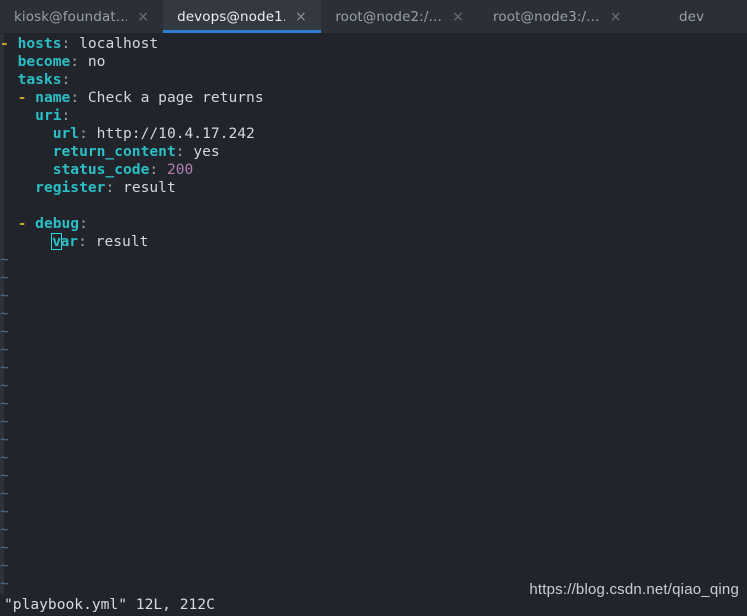 Image resolution: width=747 pixels, height=616 pixels. I want to click on code-token-key: debug, so click(57, 223).